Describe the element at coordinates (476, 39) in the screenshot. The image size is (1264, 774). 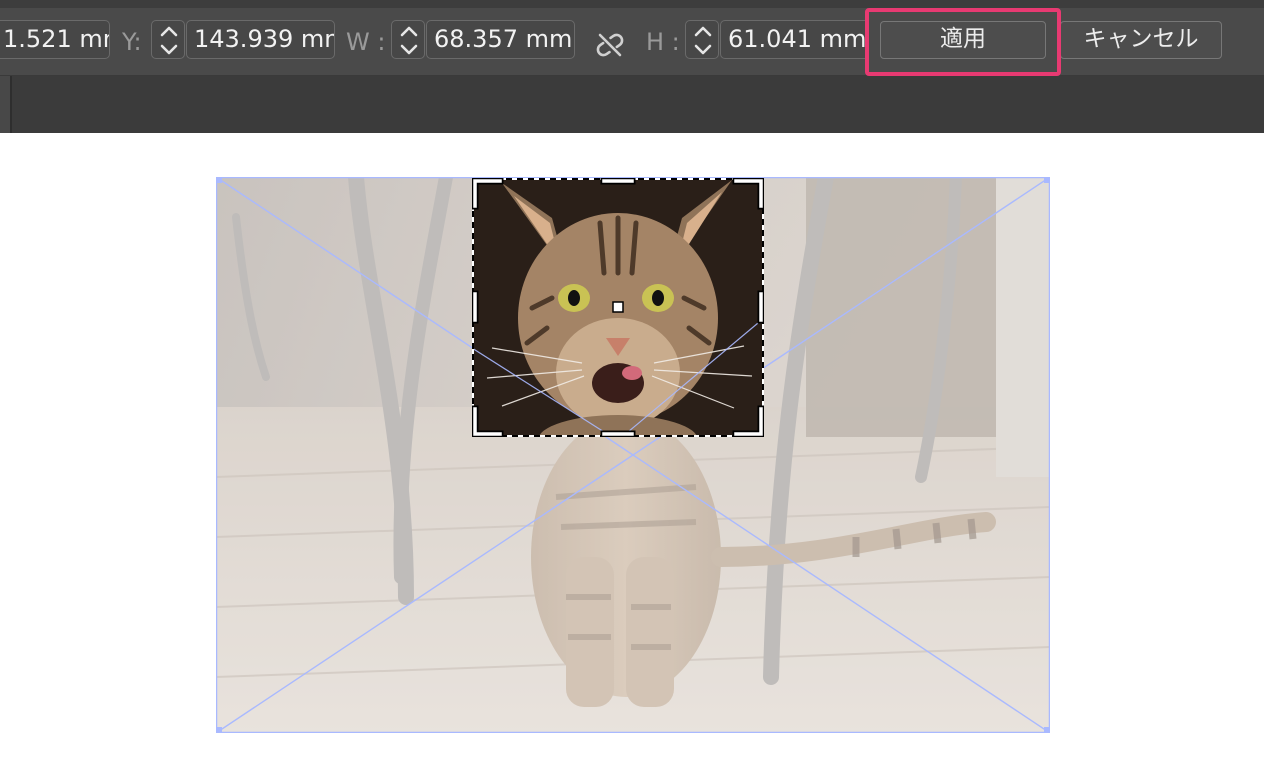
I see `w-value: 68.357` at that location.